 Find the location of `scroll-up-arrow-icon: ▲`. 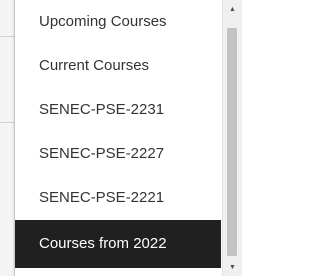

scroll-up-arrow-icon: ▲ is located at coordinates (232, 9).